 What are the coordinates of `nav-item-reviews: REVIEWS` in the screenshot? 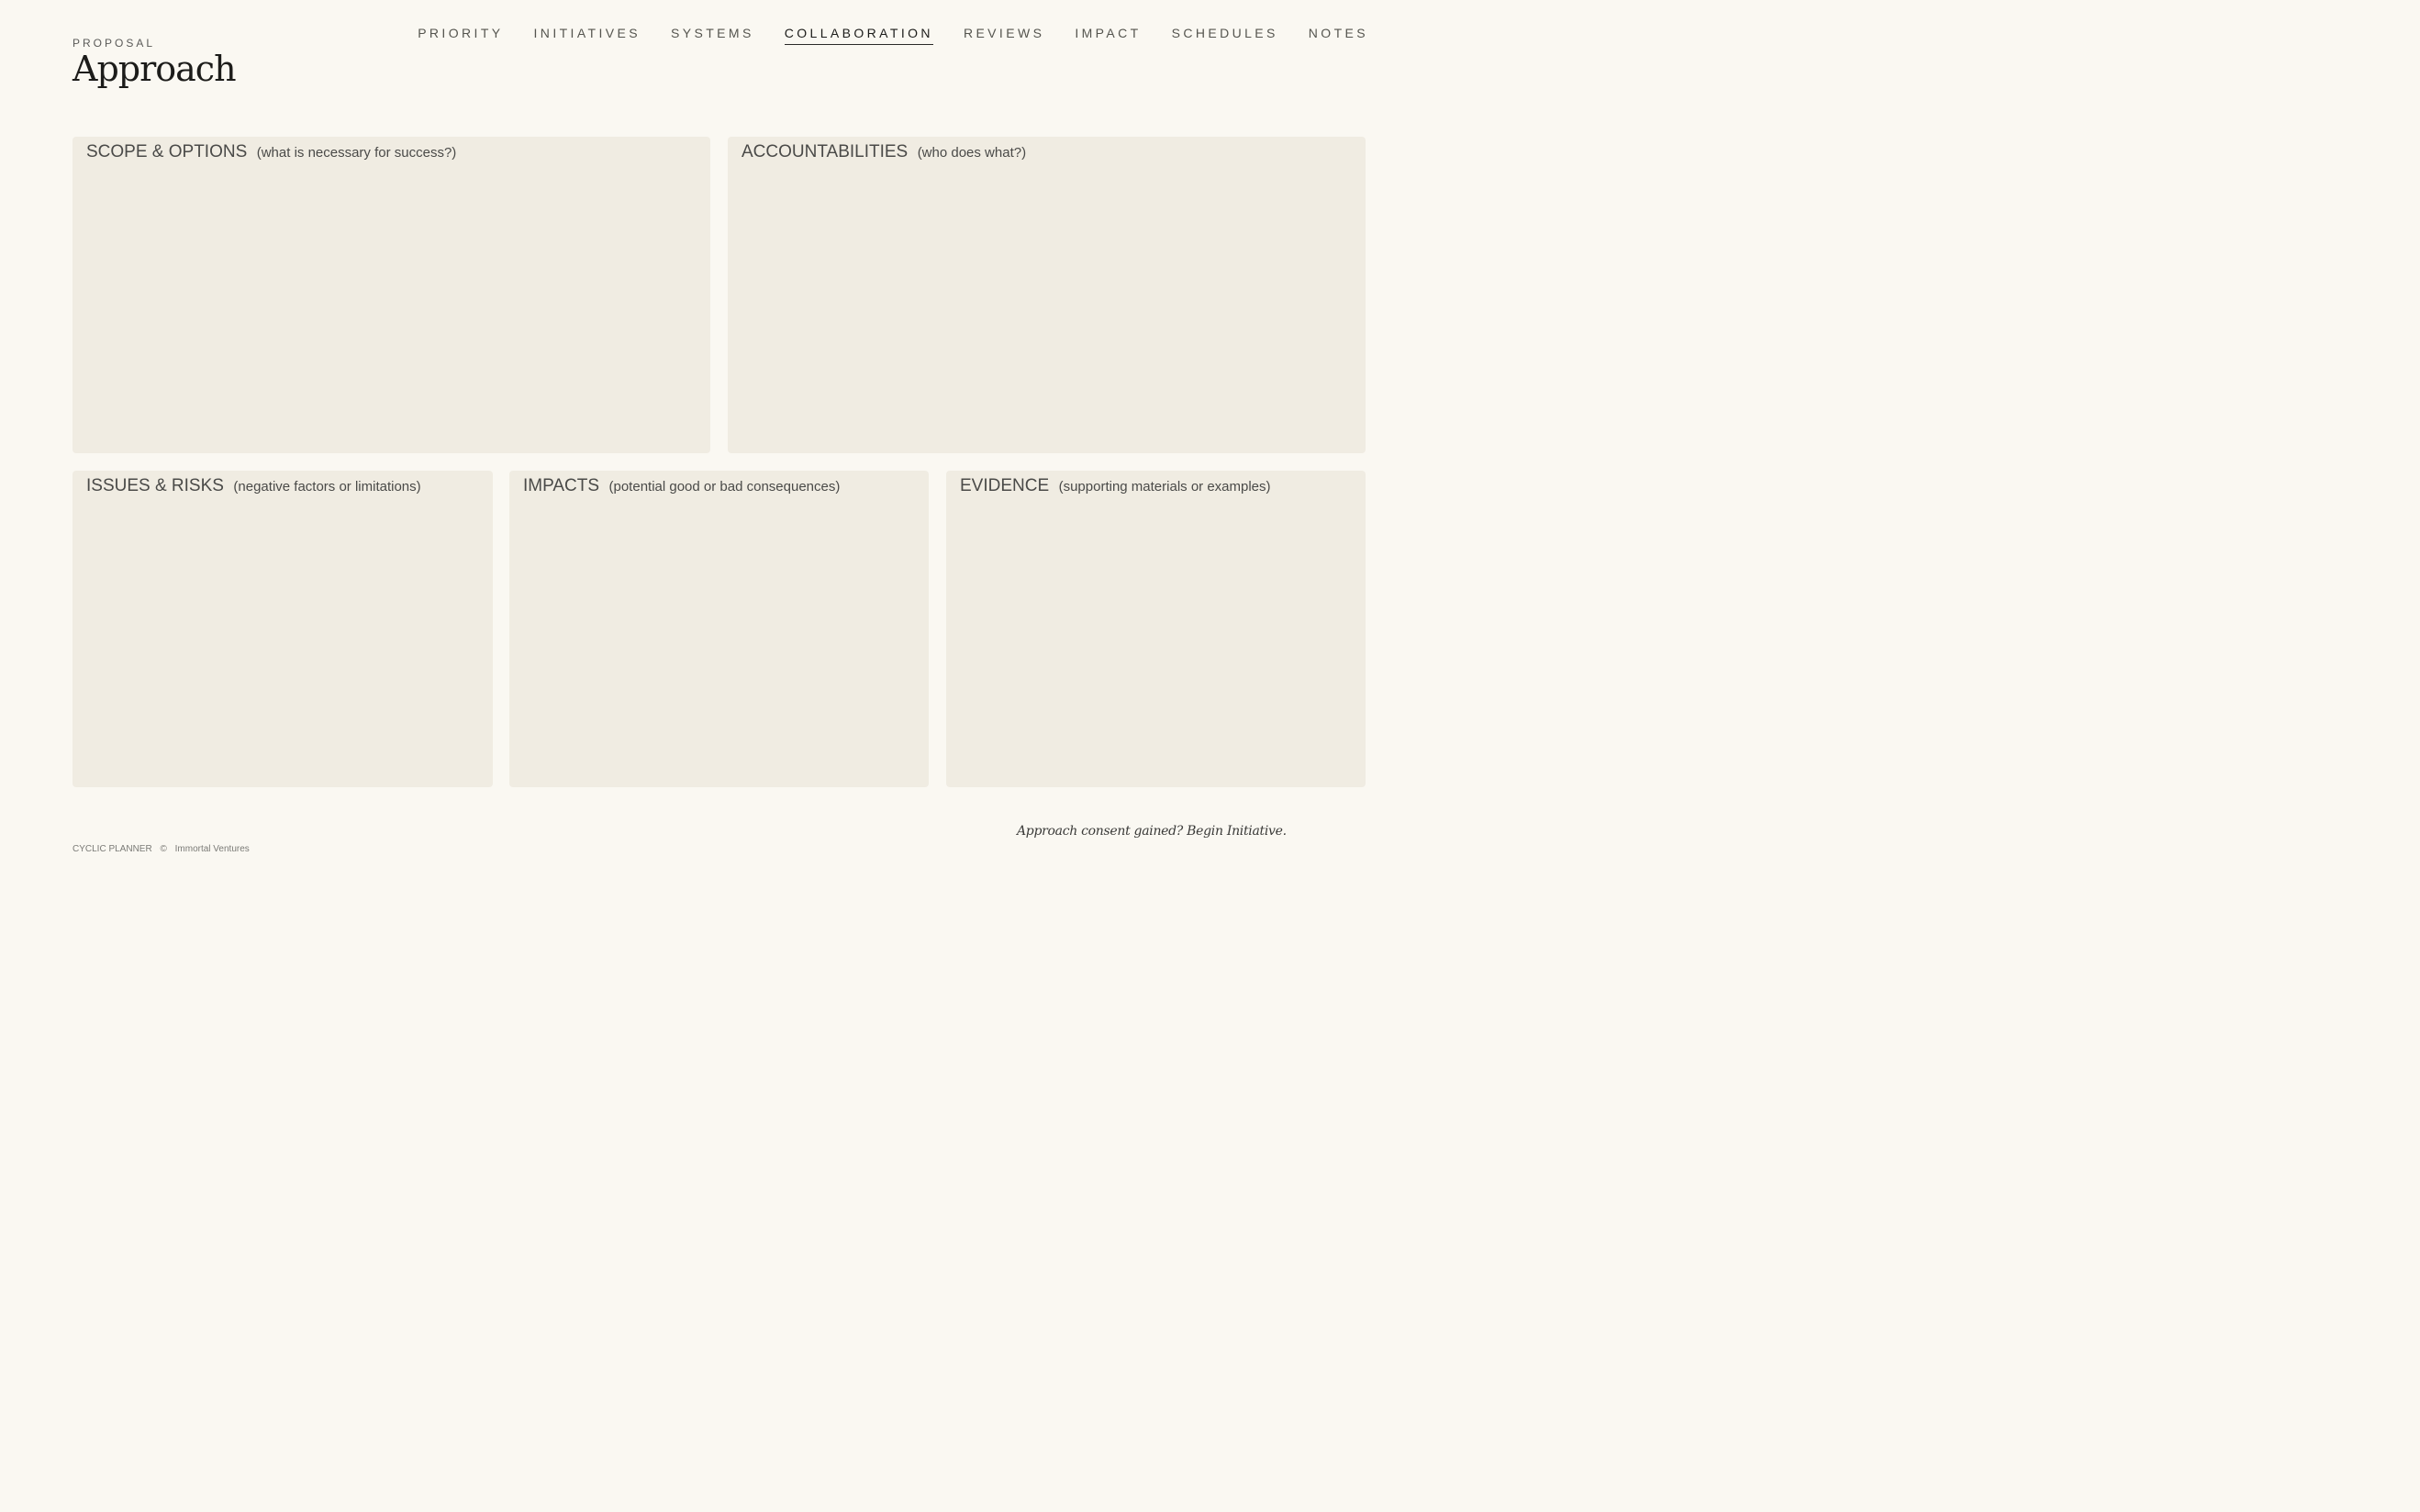 It's located at (1004, 36).